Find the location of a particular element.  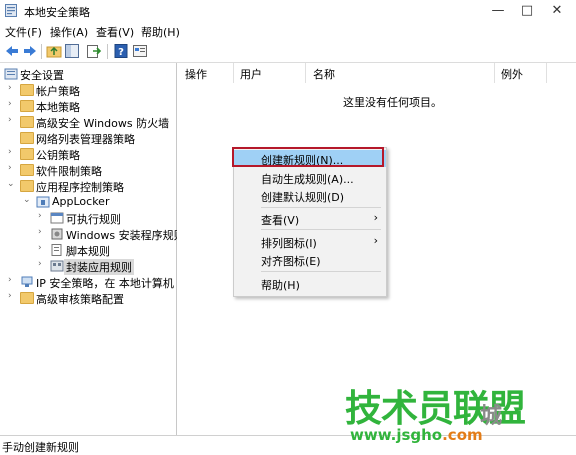

tree-item-label: 可执行规则 is located at coordinates (93, 219).